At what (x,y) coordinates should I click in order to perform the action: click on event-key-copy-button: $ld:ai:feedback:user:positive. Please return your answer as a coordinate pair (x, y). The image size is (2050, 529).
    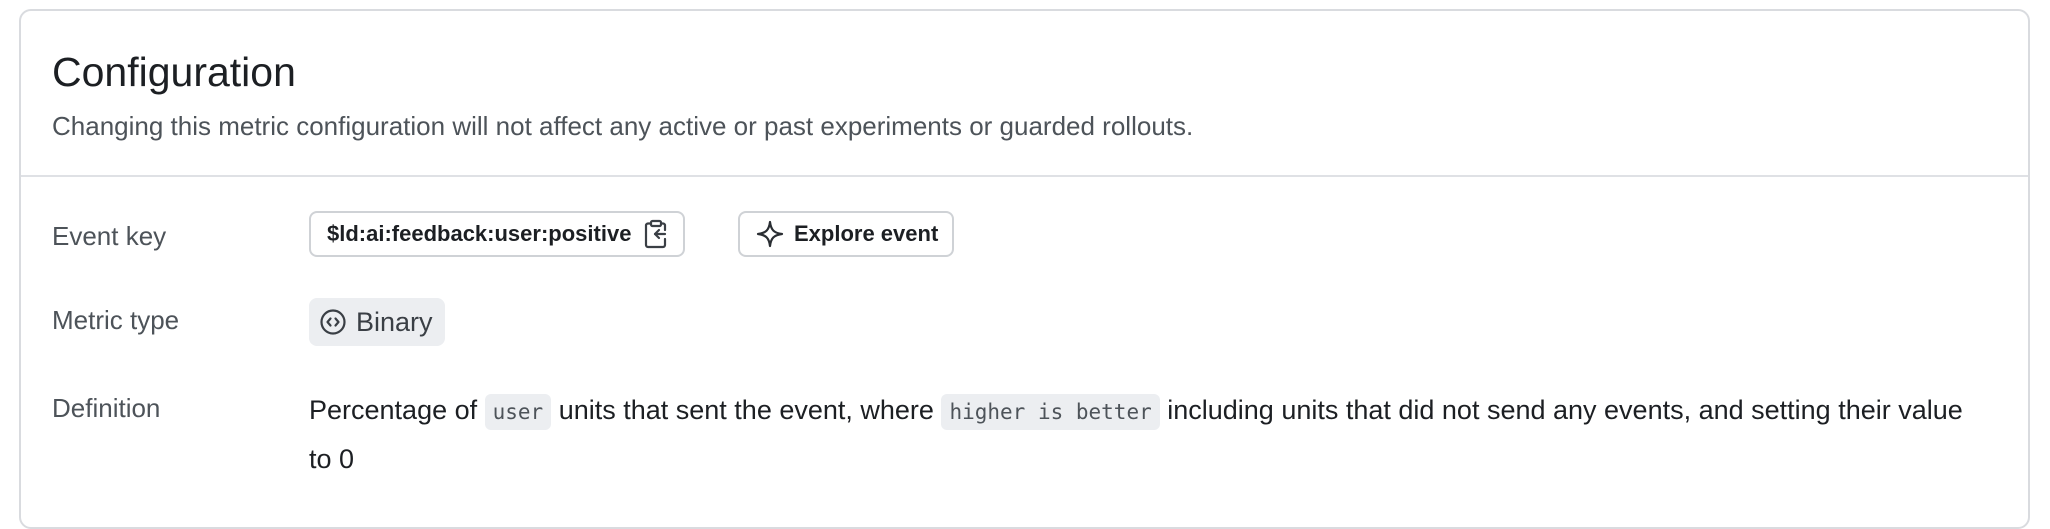
    Looking at the image, I should click on (497, 234).